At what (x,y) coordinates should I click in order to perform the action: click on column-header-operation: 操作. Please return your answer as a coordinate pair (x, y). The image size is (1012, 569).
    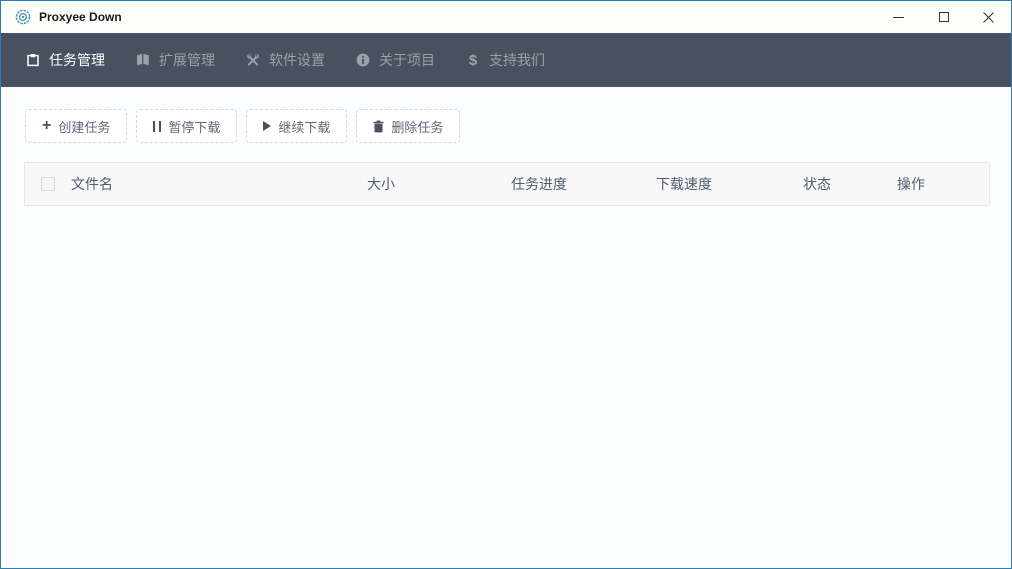
    Looking at the image, I should click on (911, 184).